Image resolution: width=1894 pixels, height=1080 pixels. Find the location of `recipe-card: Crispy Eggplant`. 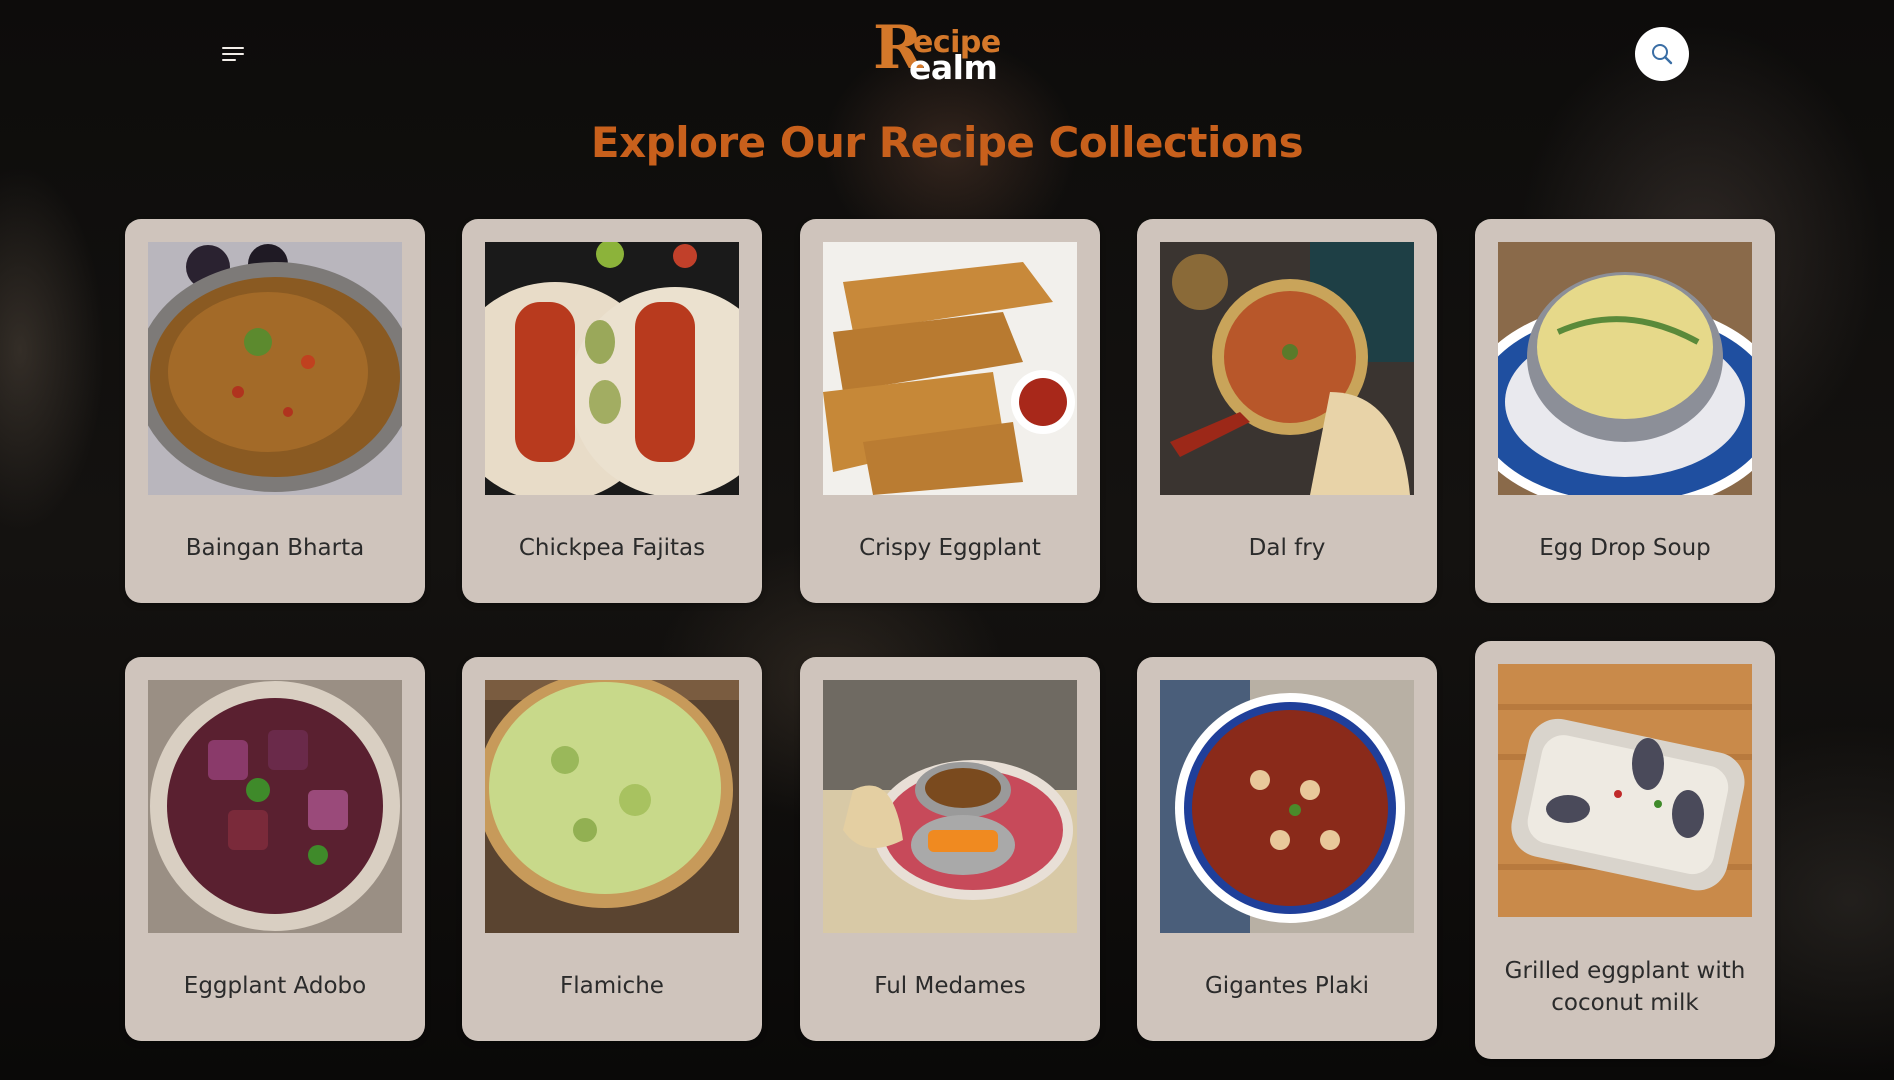

recipe-card: Crispy Eggplant is located at coordinates (950, 411).